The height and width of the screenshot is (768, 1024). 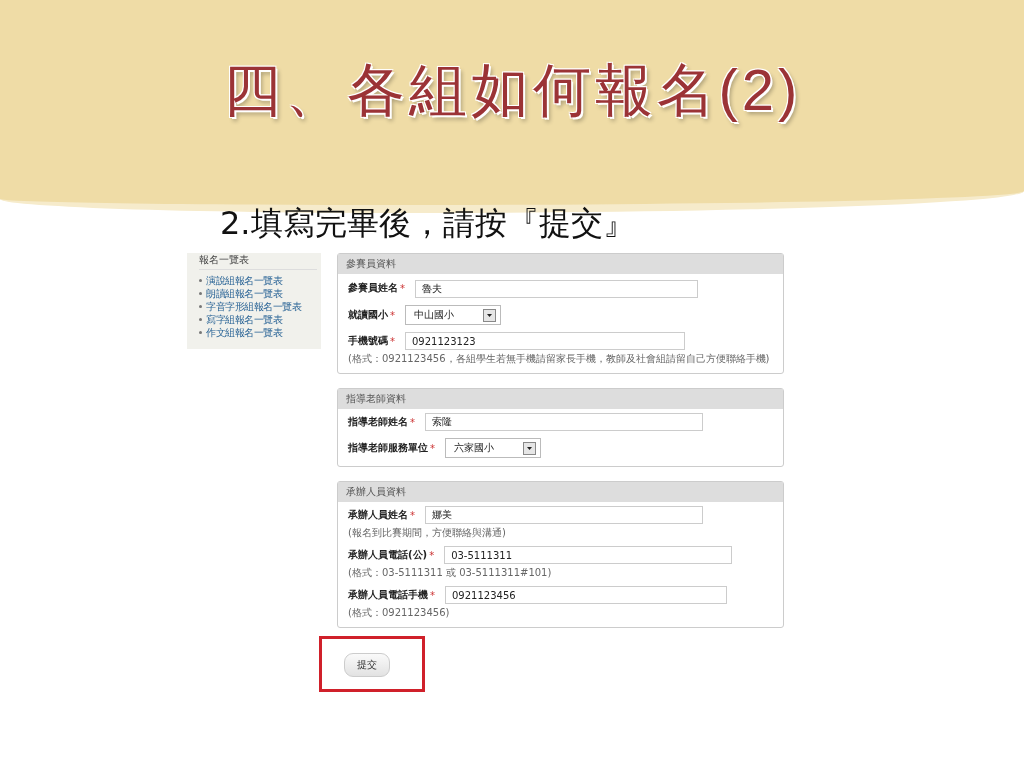 What do you see at coordinates (378, 515) in the screenshot?
I see `field-label: 承辦人員姓名` at bounding box center [378, 515].